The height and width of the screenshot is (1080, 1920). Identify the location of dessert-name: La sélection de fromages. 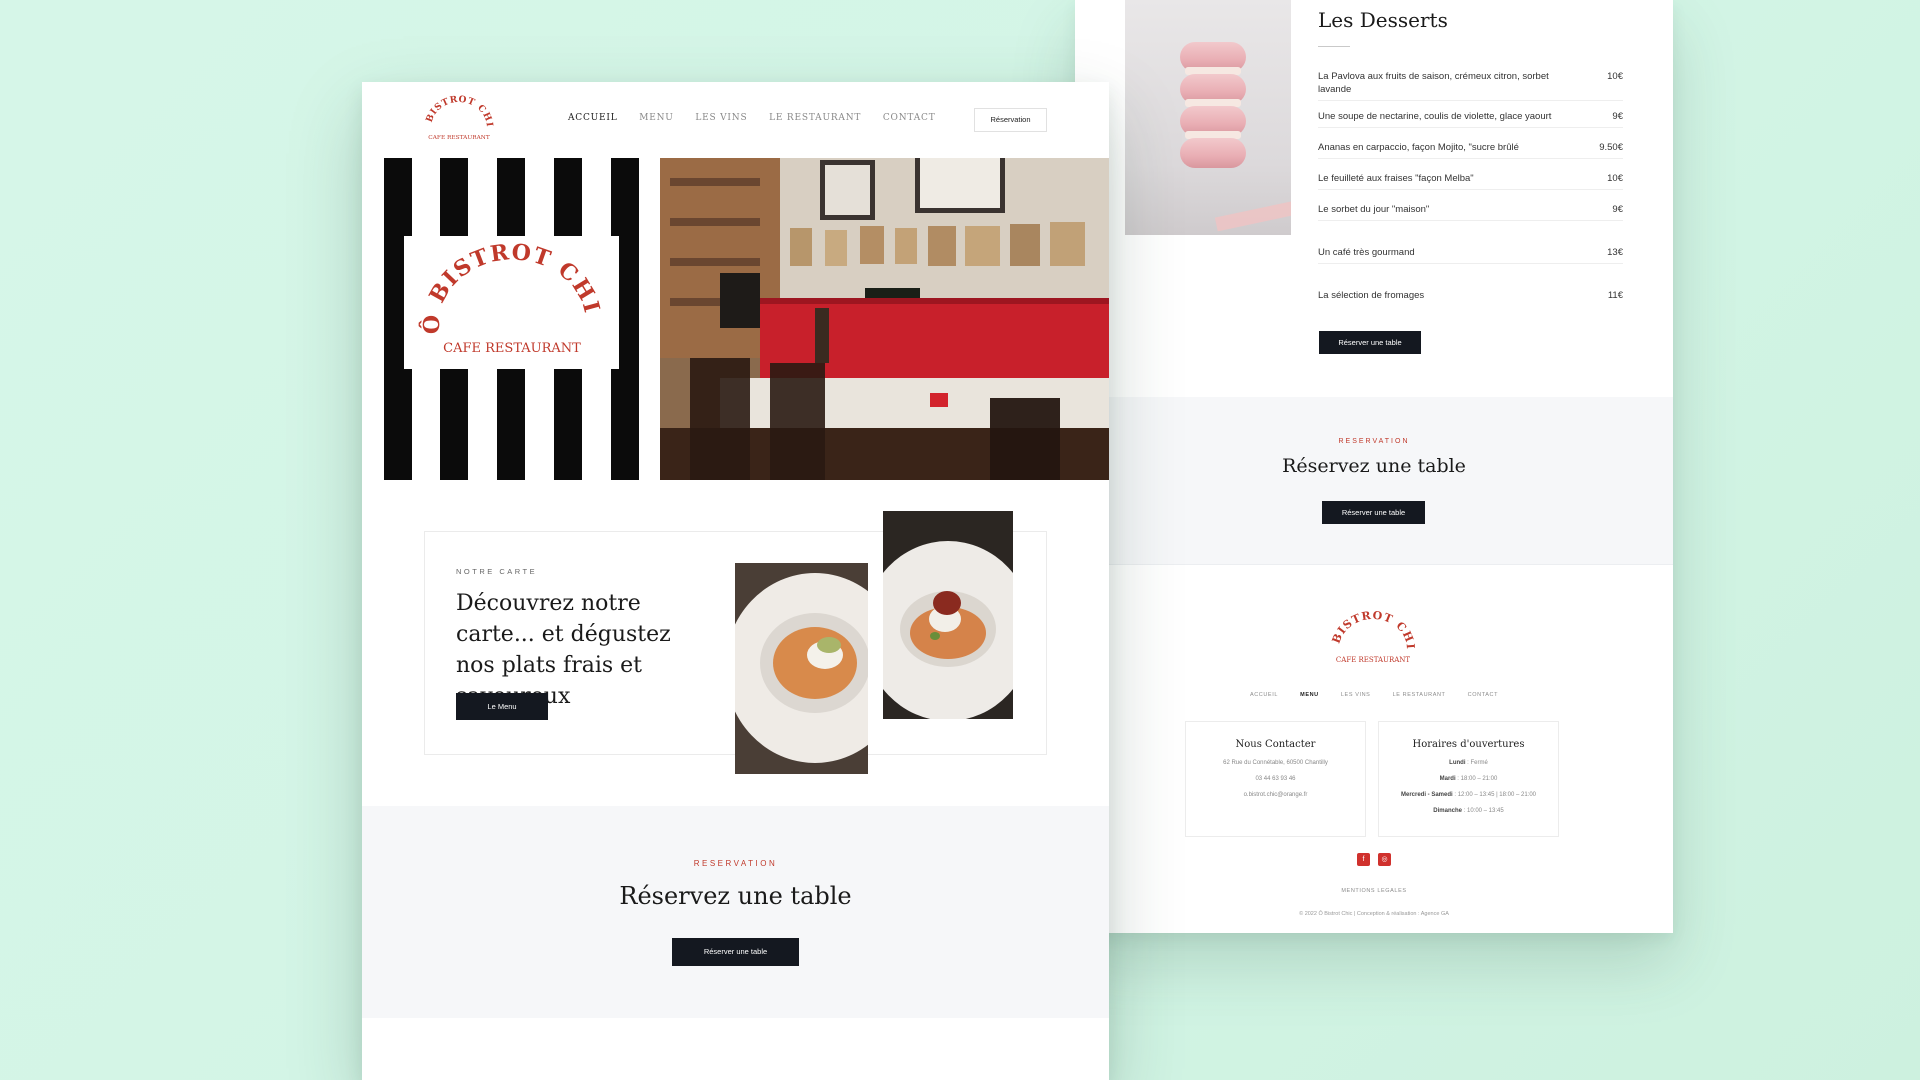
(1371, 295).